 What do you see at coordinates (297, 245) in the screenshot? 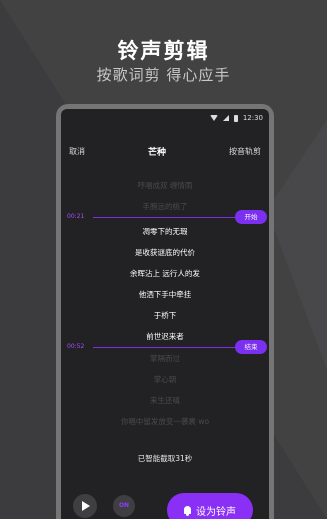
I see `background-facet` at bounding box center [297, 245].